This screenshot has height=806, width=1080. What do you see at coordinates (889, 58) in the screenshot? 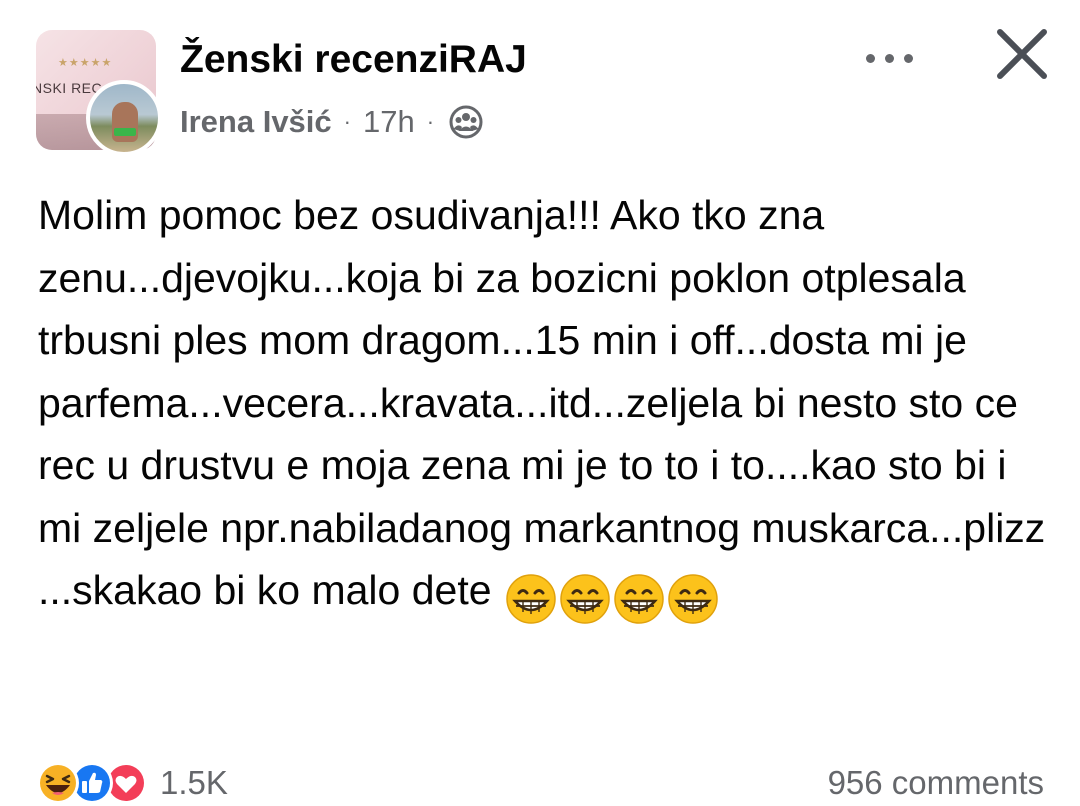
I see `more-options-icon` at bounding box center [889, 58].